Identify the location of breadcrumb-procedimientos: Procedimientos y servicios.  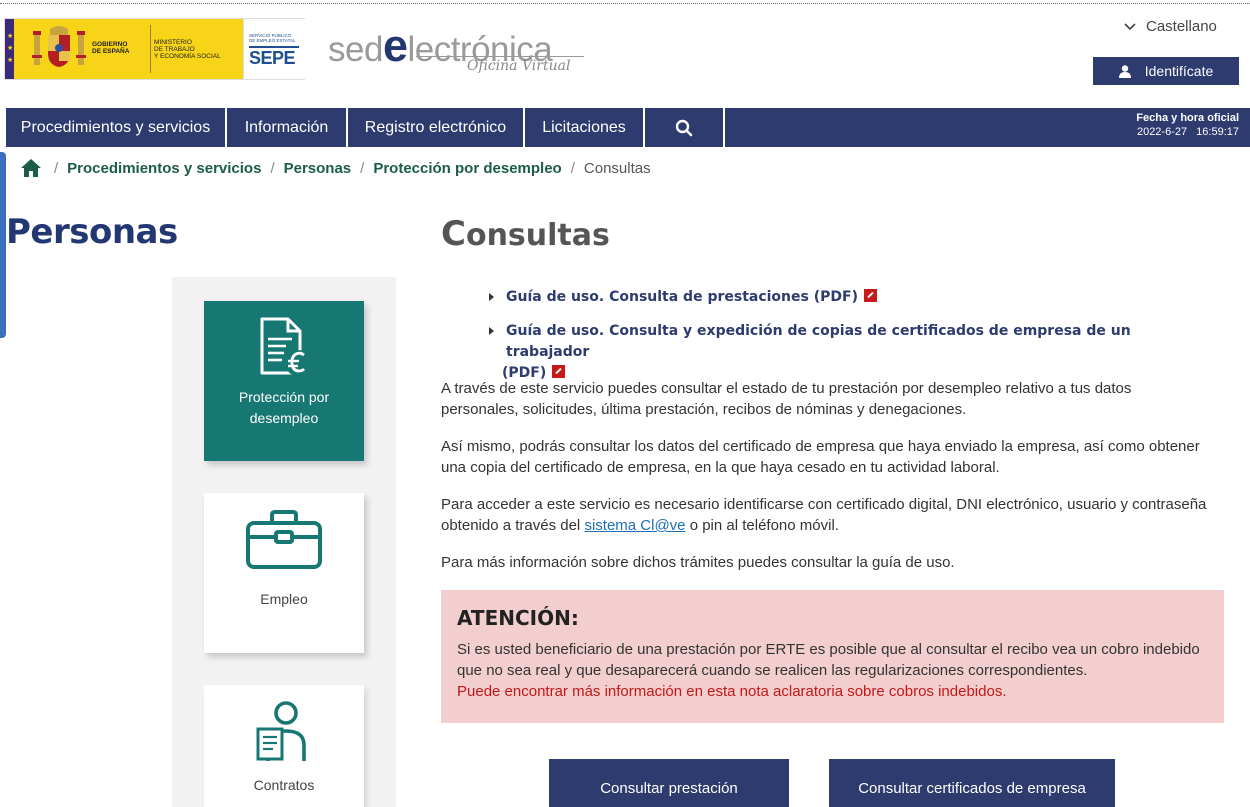
(164, 168).